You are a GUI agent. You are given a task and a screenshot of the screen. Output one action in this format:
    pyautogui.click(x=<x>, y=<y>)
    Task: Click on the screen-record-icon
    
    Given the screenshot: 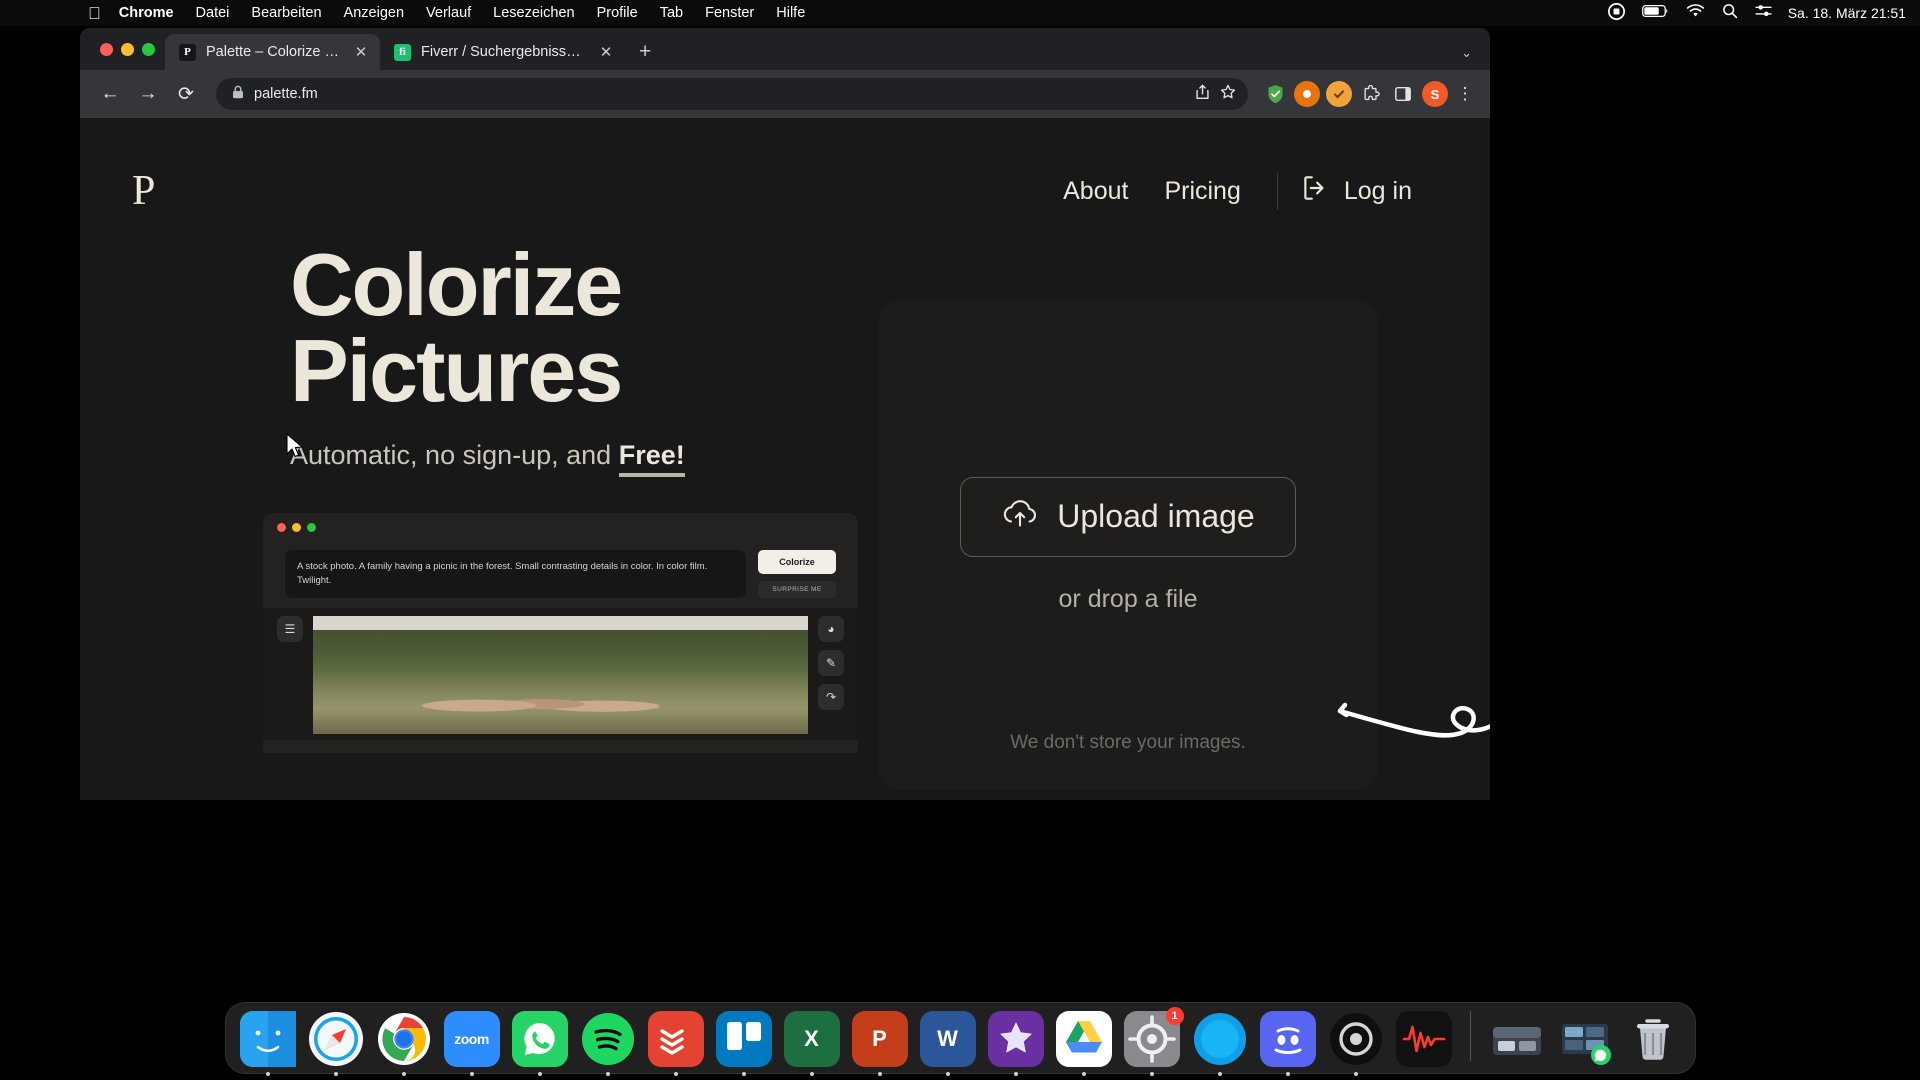 What is the action you would take?
    pyautogui.click(x=1616, y=13)
    